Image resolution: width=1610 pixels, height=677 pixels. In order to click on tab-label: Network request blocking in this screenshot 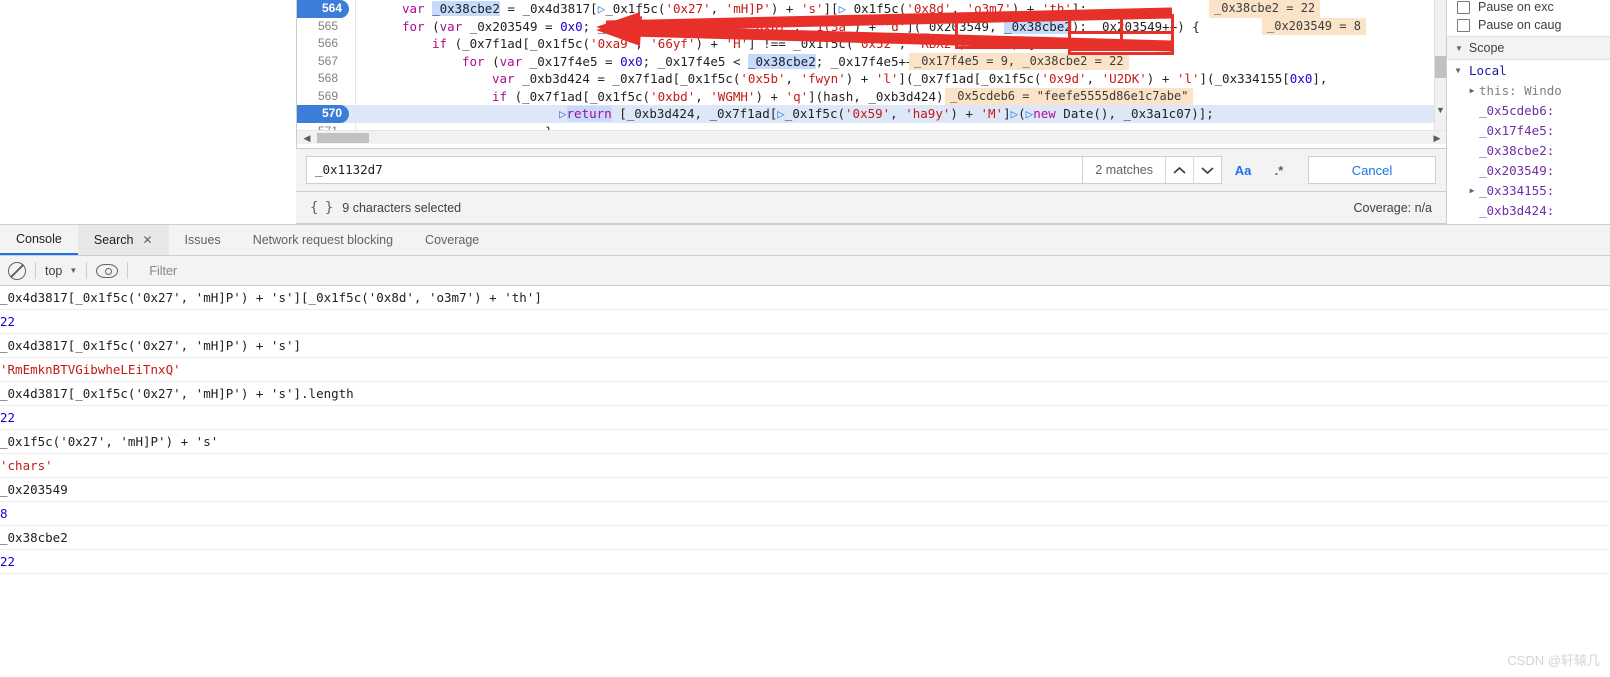, I will do `click(323, 240)`.